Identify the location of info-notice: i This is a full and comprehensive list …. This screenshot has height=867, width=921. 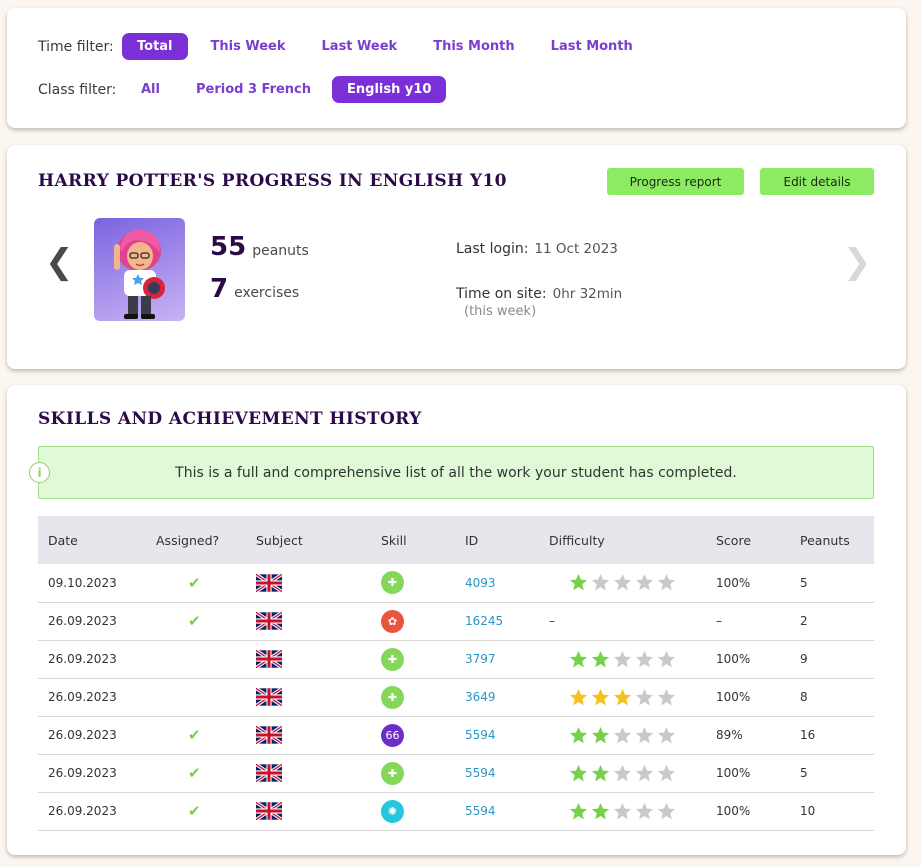
(451, 472).